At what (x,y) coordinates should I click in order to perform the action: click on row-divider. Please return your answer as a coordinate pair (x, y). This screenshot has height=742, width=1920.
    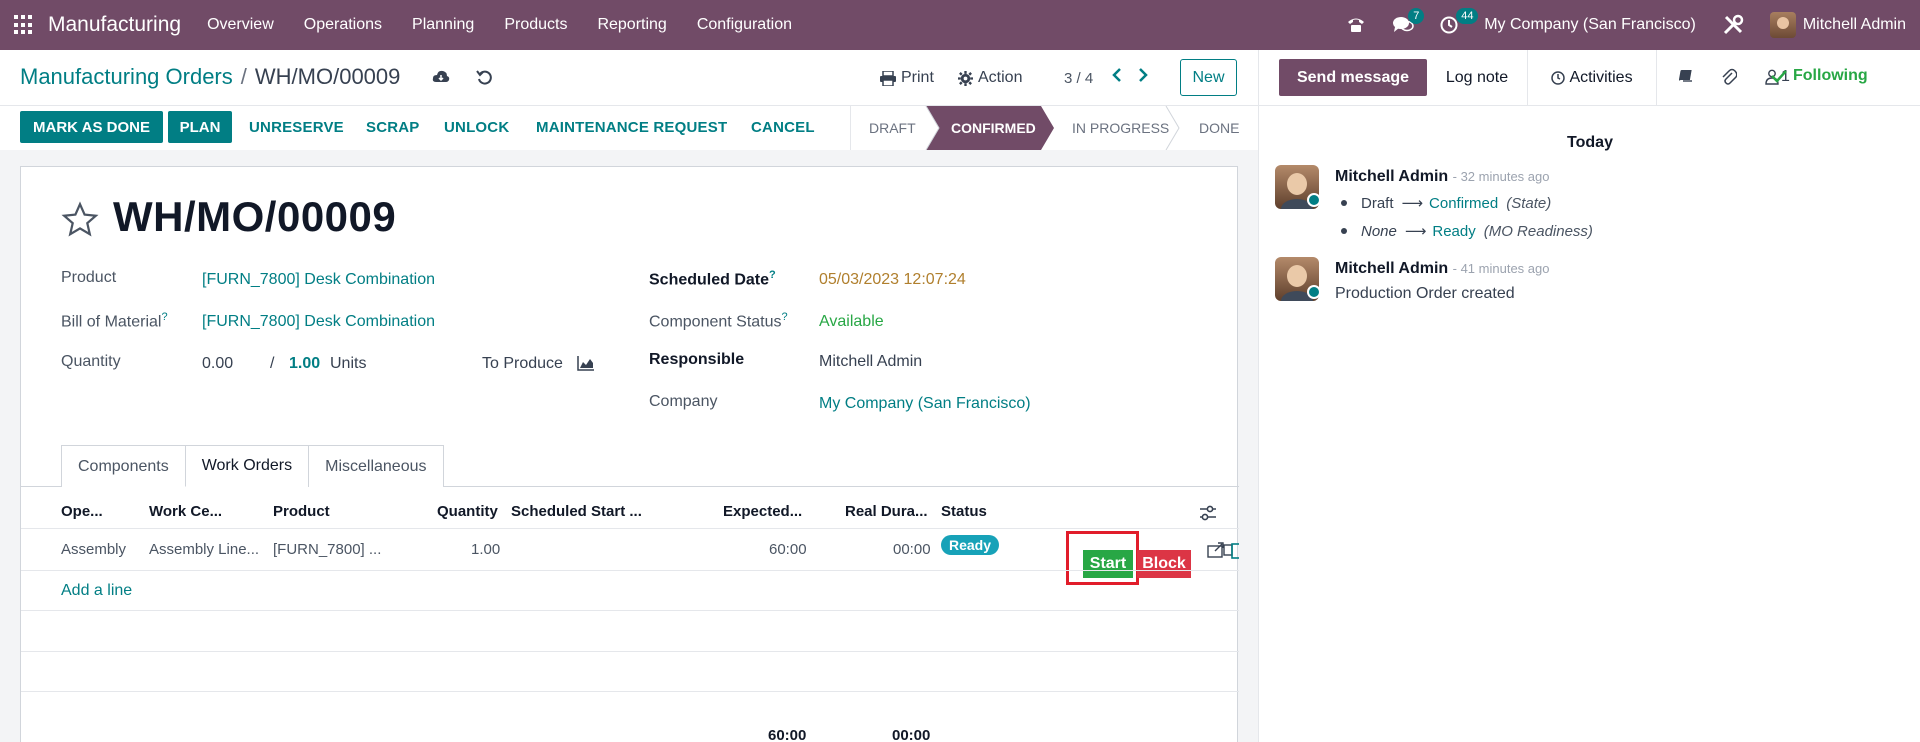
    Looking at the image, I should click on (630, 570).